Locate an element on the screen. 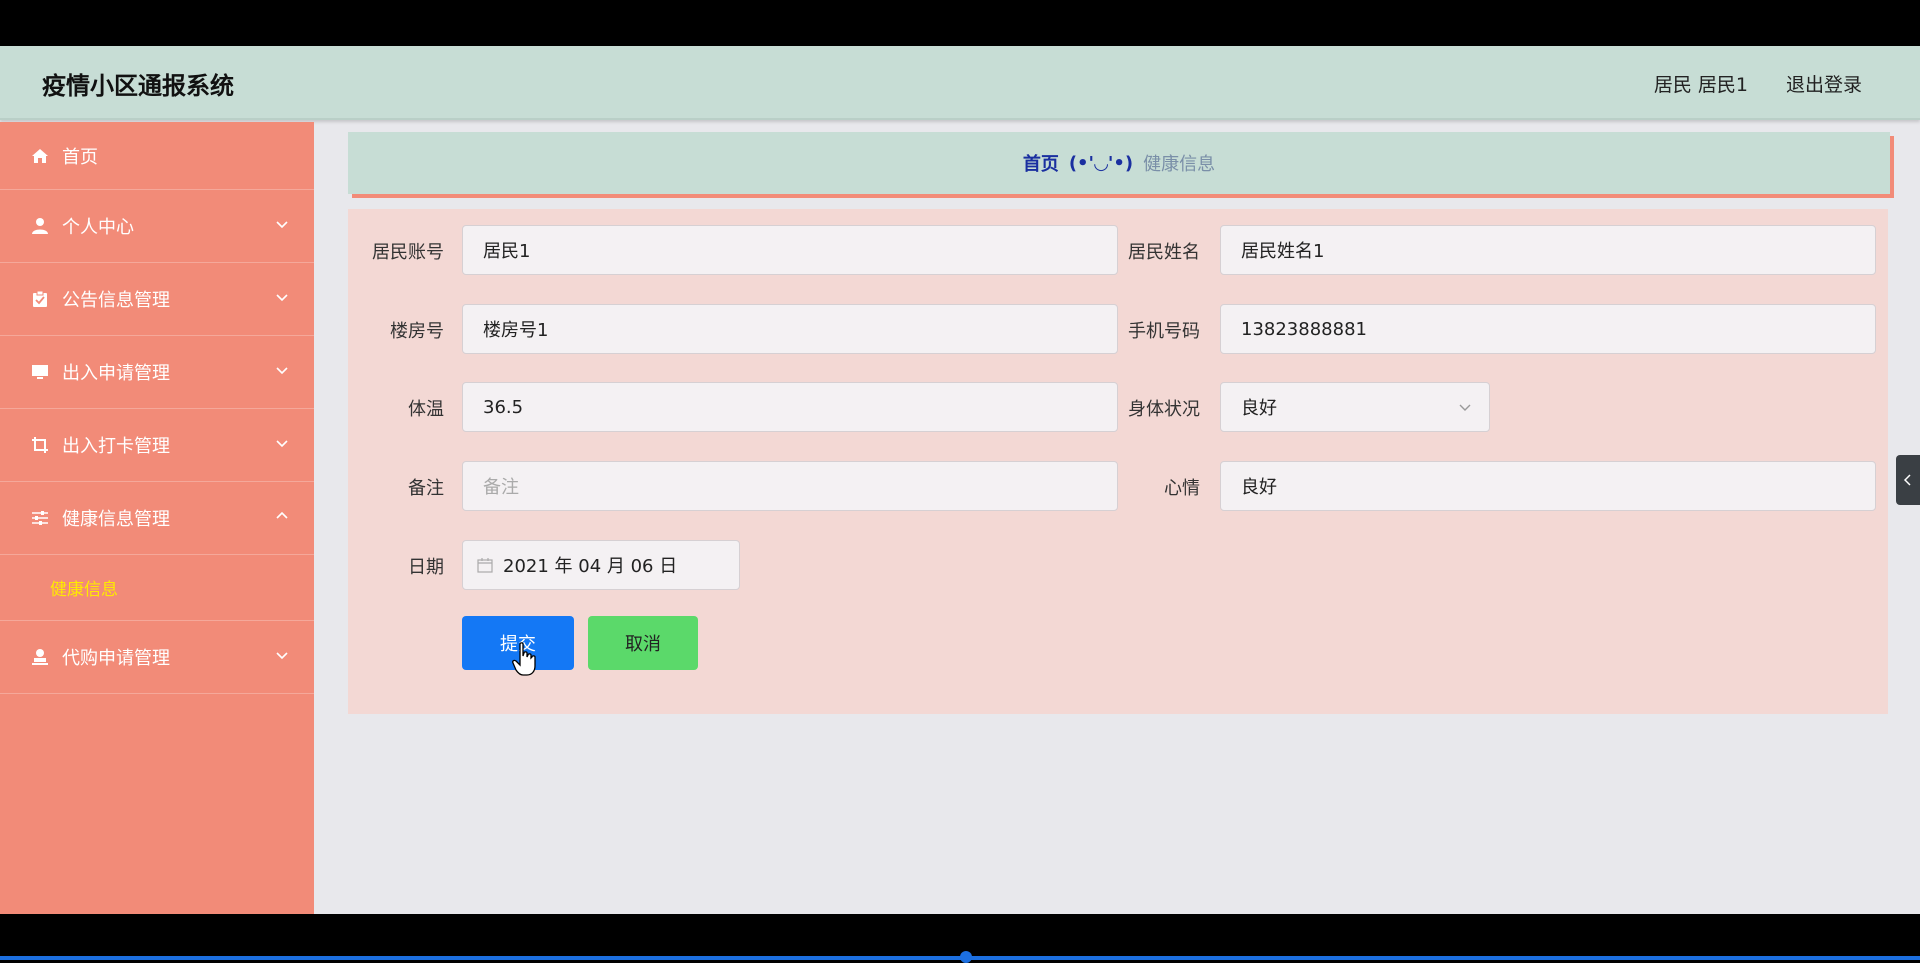 This screenshot has height=963, width=1920. mood-field: 良好 is located at coordinates (1548, 486).